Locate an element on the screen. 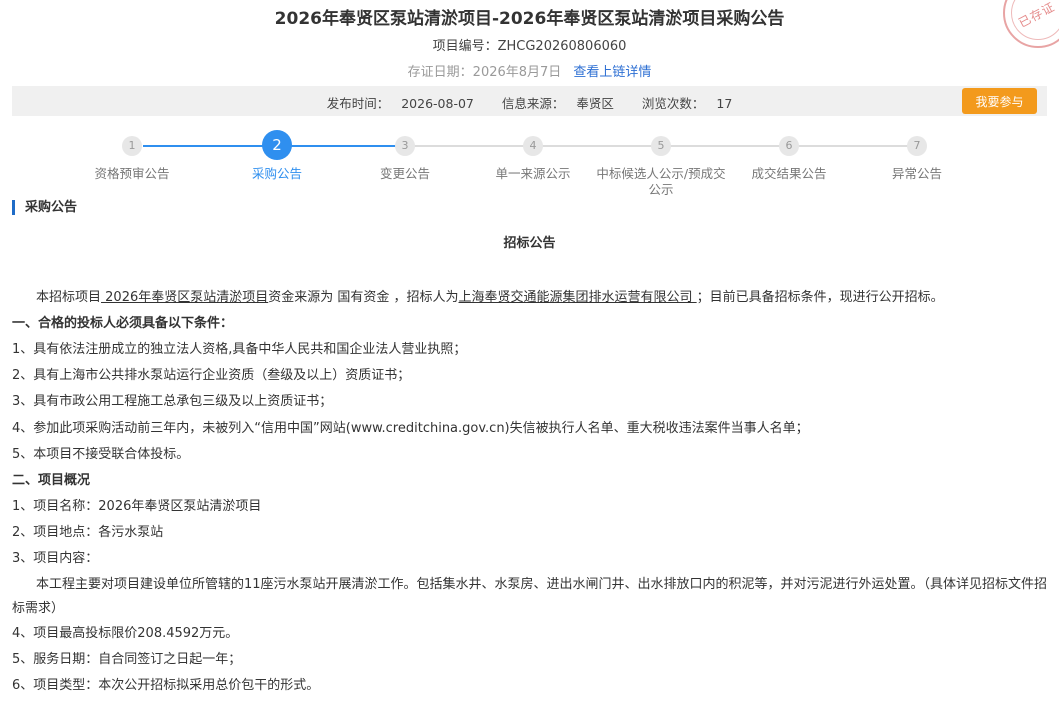  project-number: 项目编号：ZHCG20260806060 is located at coordinates (529, 44).